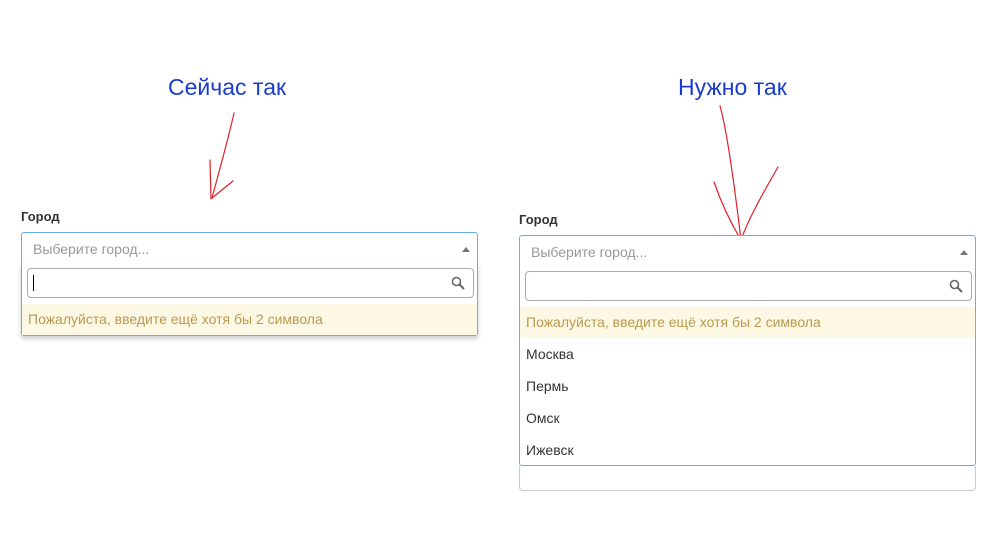 This screenshot has width=999, height=555. Describe the element at coordinates (550, 354) in the screenshot. I see `option-moscow: Москва` at that location.